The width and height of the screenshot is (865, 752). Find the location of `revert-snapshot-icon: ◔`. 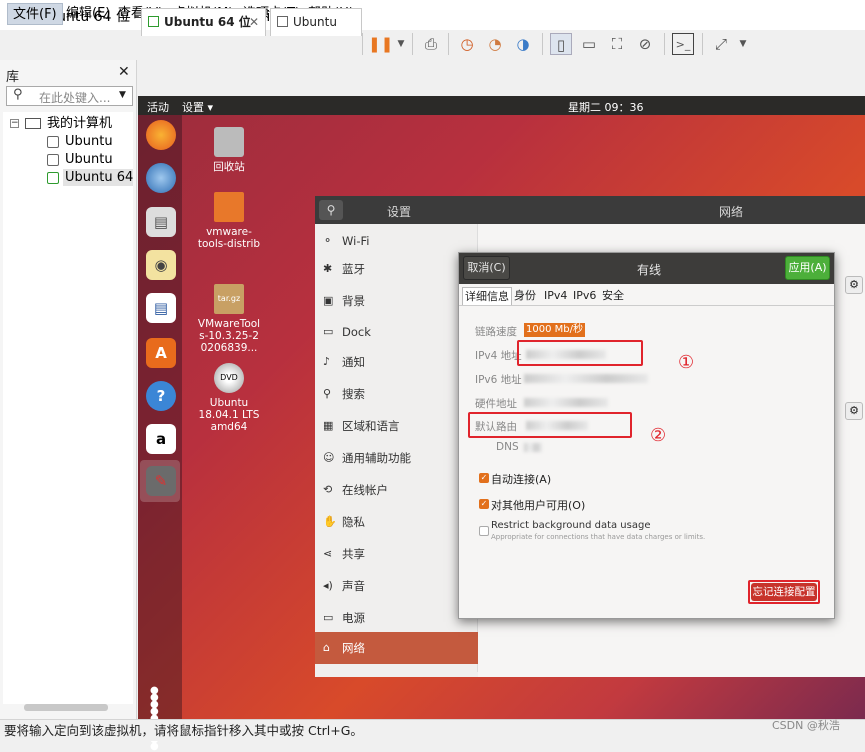

revert-snapshot-icon: ◔ is located at coordinates (495, 44).